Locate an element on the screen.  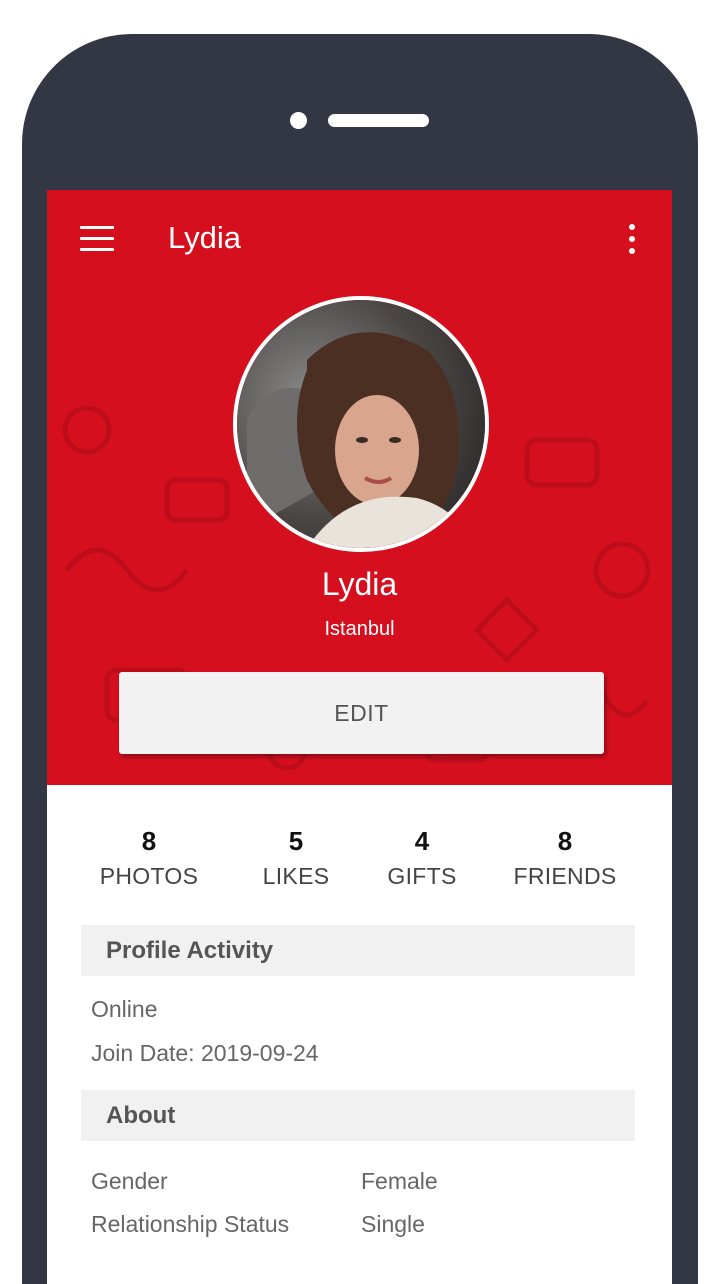
speaker-grille is located at coordinates (378, 120).